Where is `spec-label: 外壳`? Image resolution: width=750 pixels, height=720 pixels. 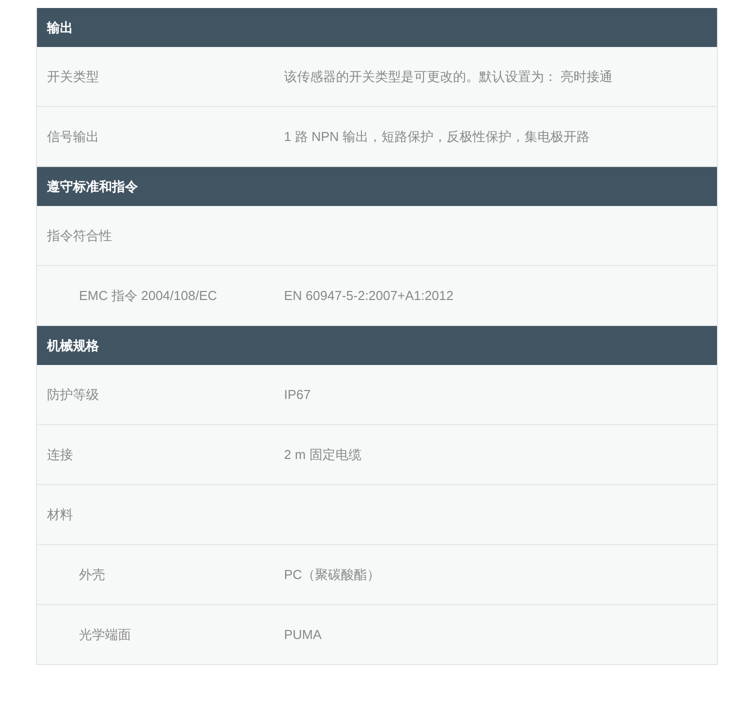
spec-label: 外壳 is located at coordinates (91, 575).